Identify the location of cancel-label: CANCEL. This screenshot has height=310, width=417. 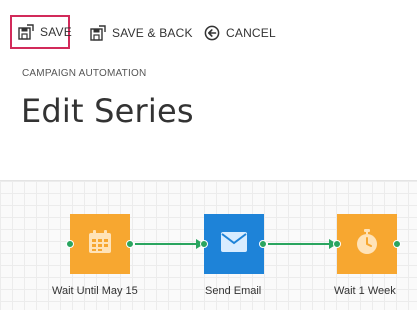
(251, 33).